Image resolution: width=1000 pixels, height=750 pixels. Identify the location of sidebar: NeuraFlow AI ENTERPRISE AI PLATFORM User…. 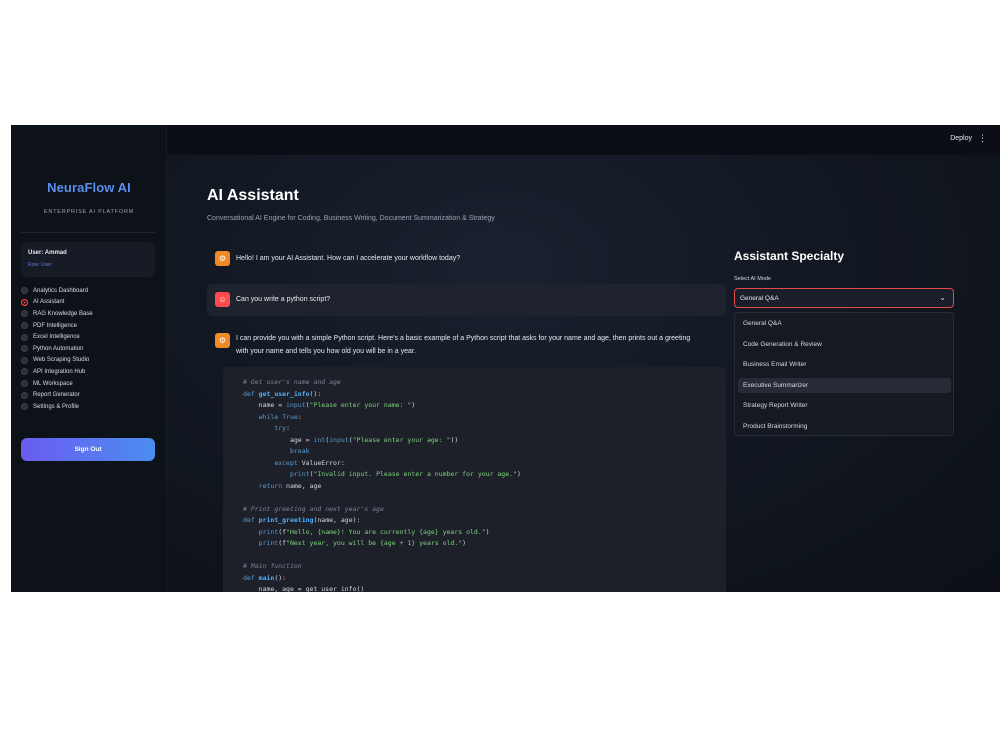
(89, 358).